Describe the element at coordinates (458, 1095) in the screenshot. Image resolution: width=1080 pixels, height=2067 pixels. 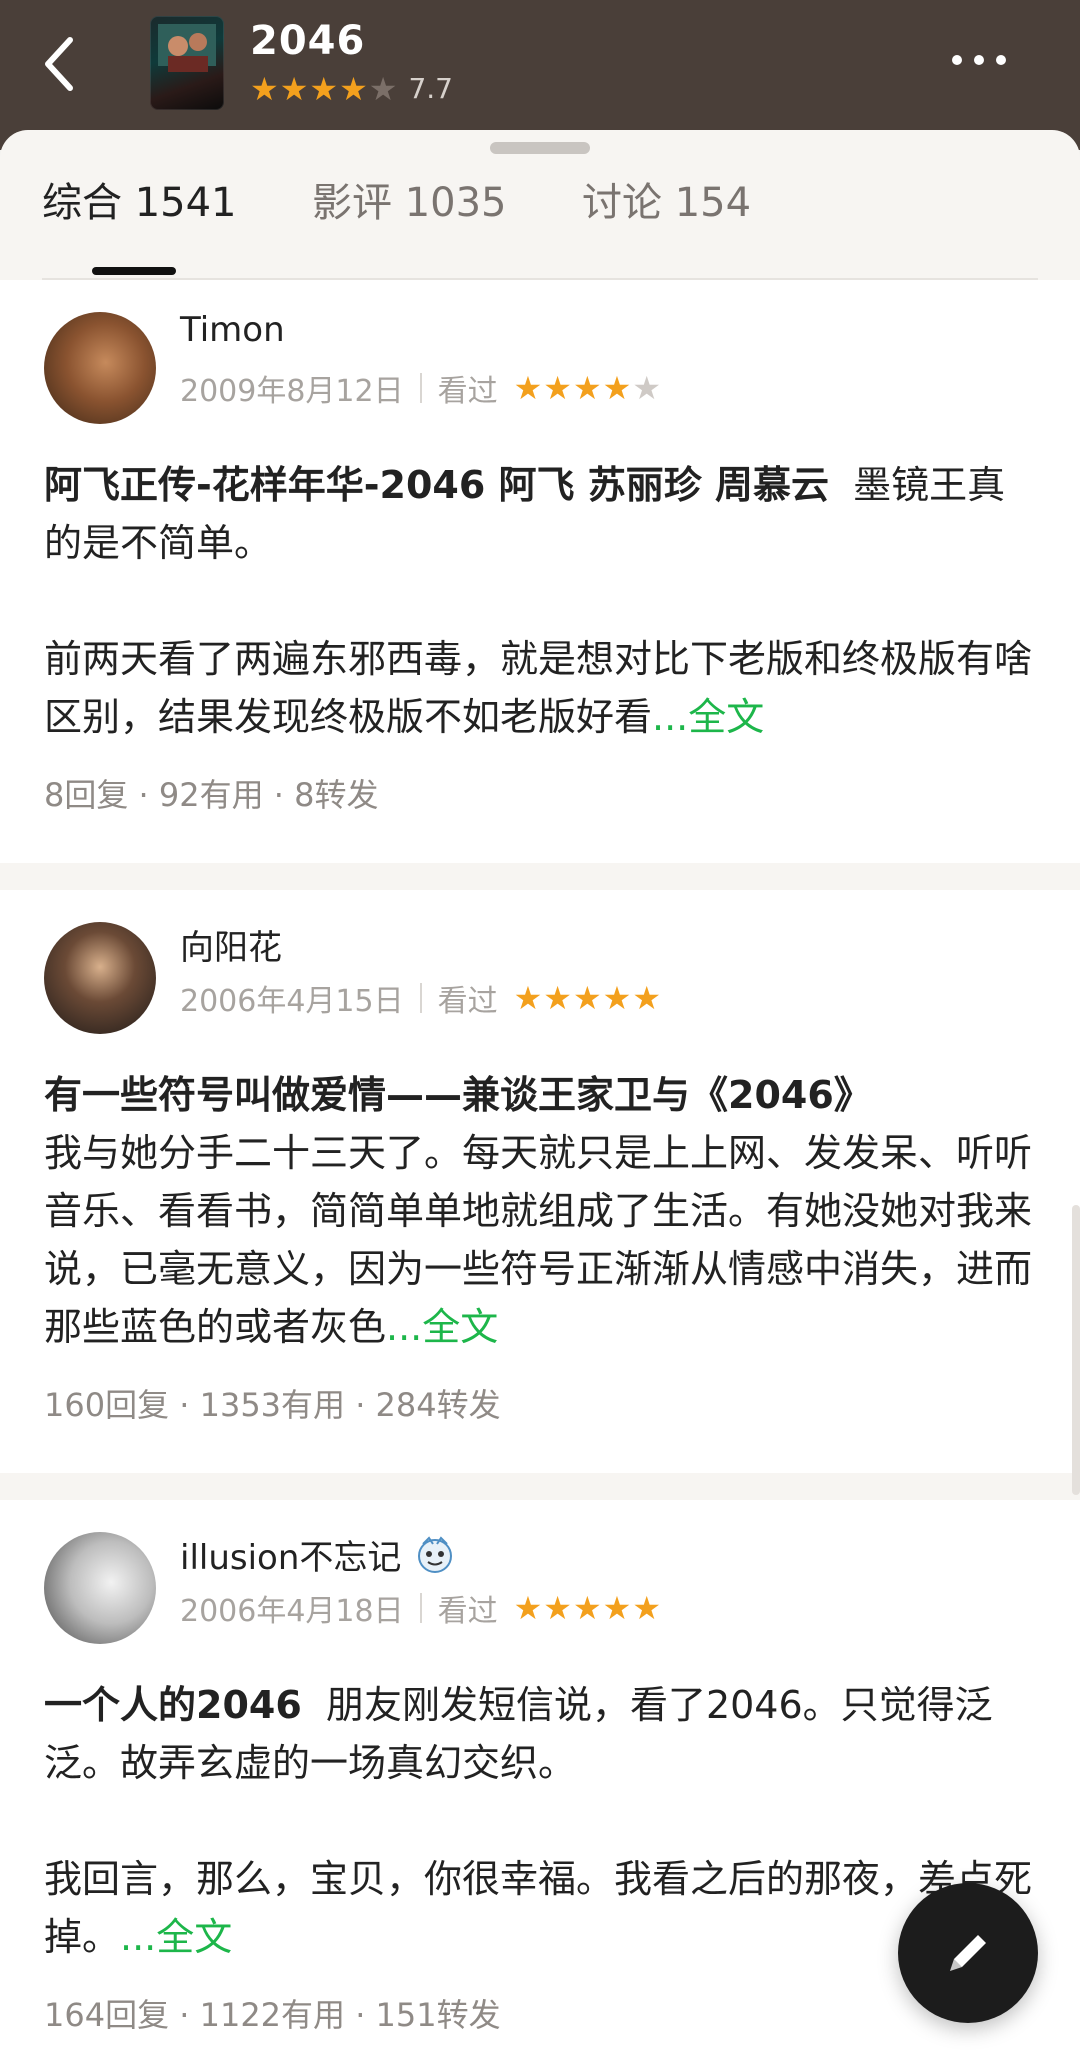
I see `review-headline: 有一些符号叫做爱情——兼谈王家卫与《2046》` at that location.